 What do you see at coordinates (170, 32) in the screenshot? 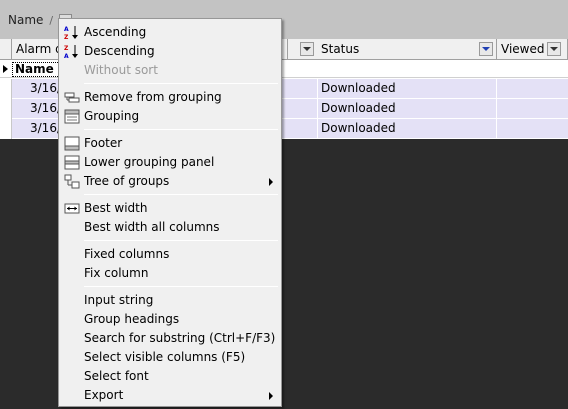
I see `menu-item-ascending: A Z Ascending` at bounding box center [170, 32].